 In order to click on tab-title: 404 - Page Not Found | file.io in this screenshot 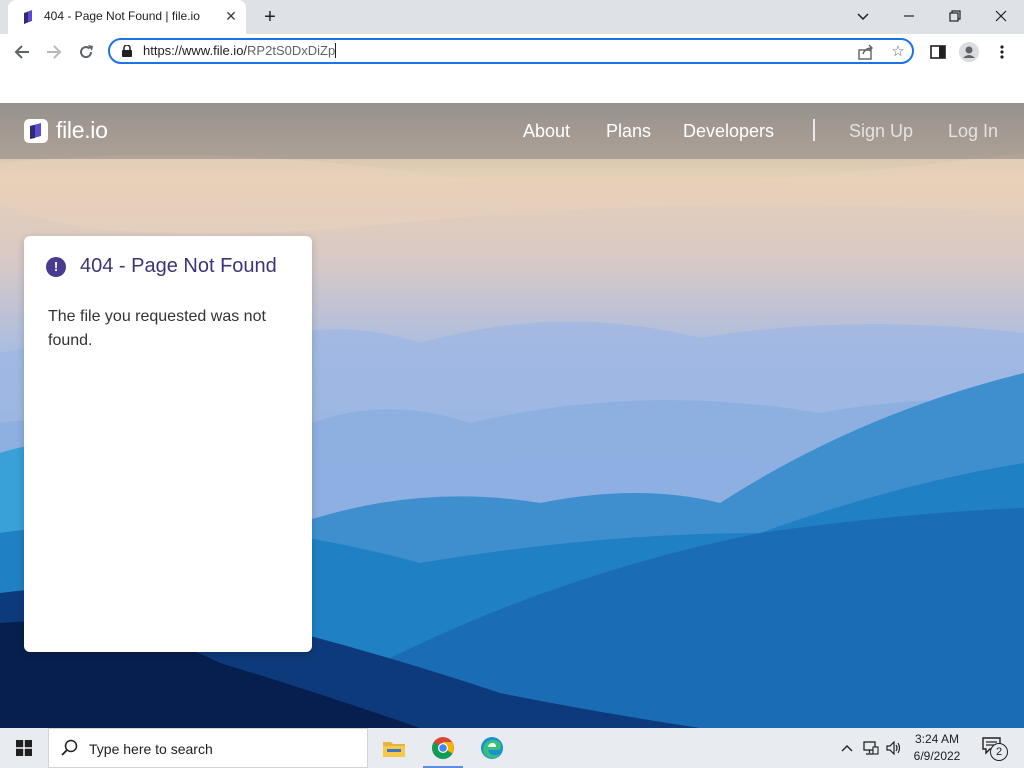, I will do `click(122, 16)`.